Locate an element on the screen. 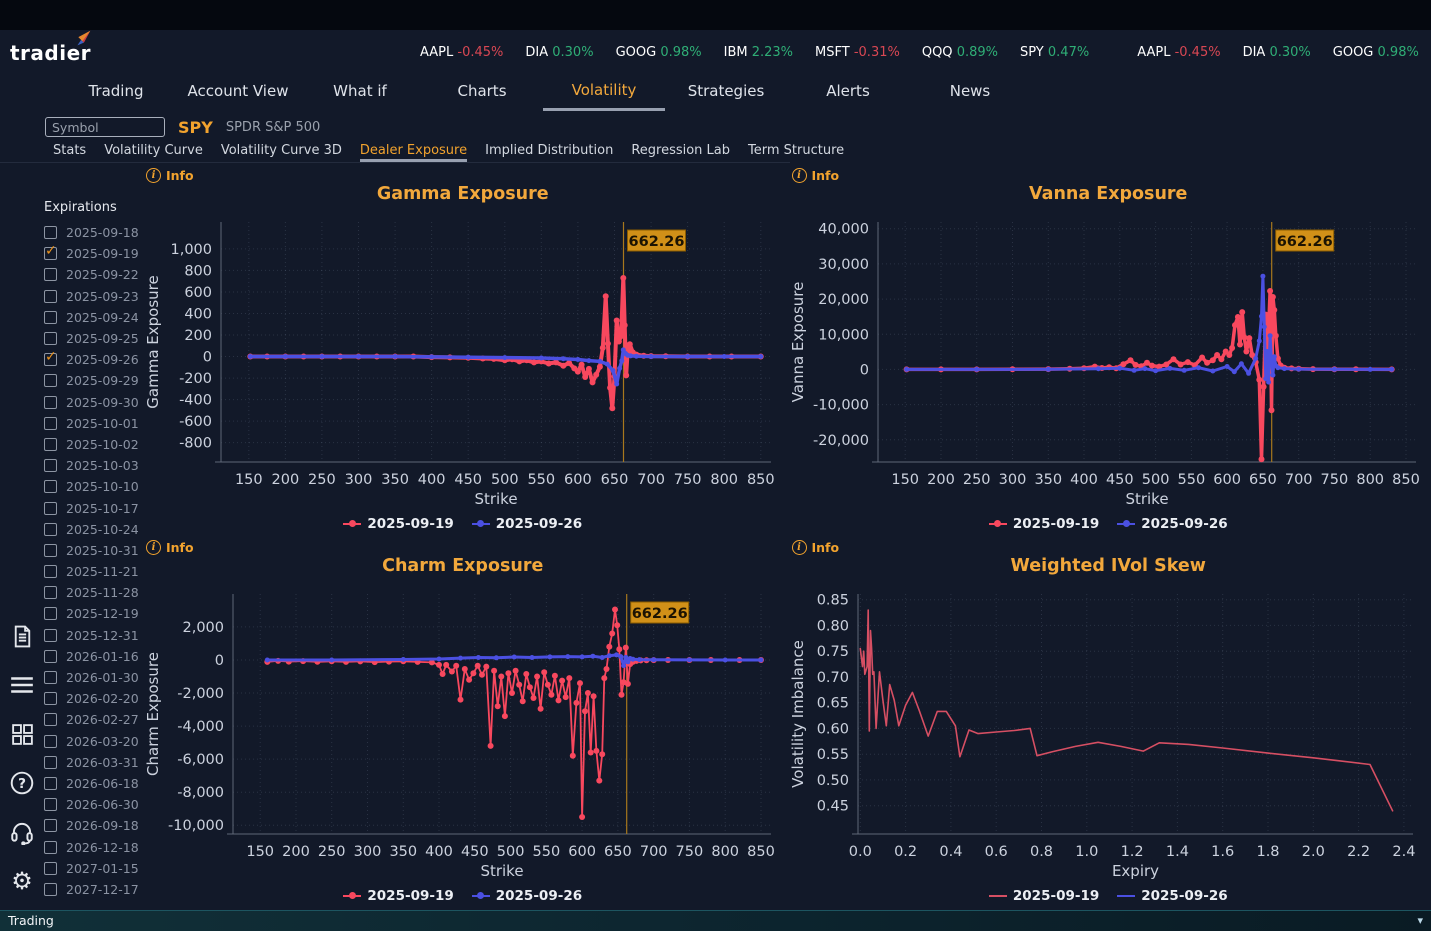 Image resolution: width=1431 pixels, height=931 pixels. nav-item-account-view: Account View is located at coordinates (238, 93).